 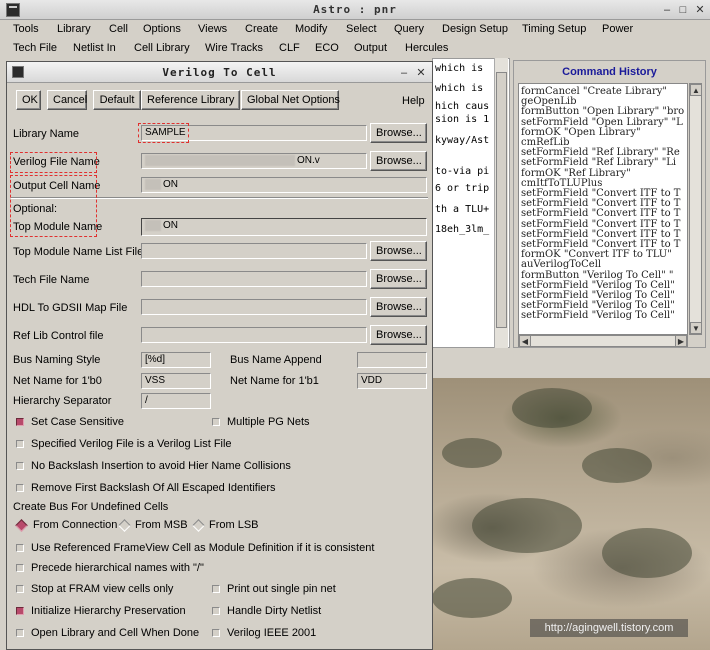 I want to click on command-history-hscrollbar: ◀ ▶, so click(x=603, y=341).